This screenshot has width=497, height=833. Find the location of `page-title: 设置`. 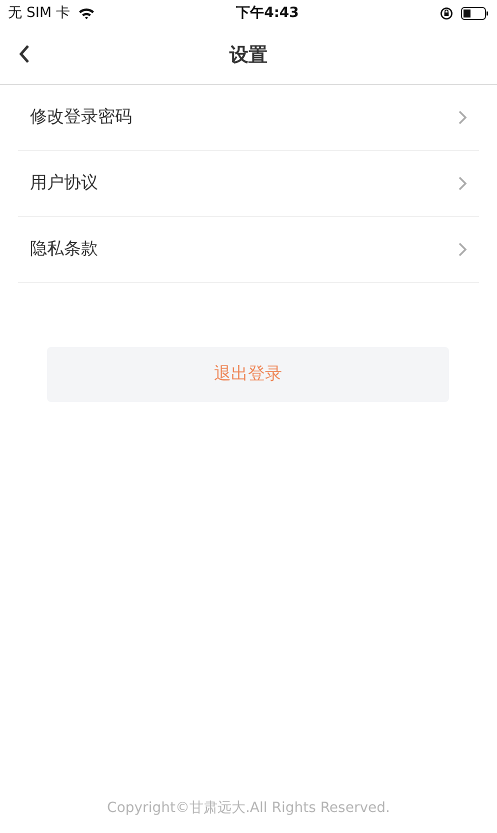

page-title: 设置 is located at coordinates (249, 55).